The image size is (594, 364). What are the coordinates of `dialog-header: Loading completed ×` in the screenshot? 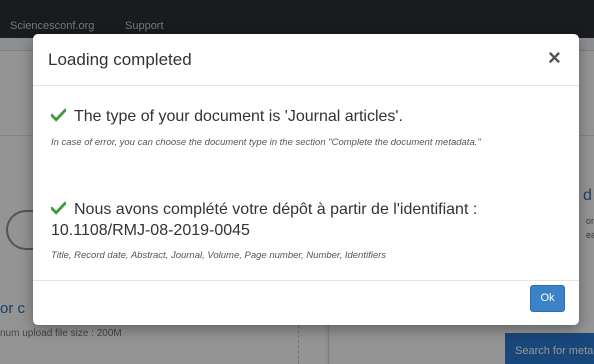 It's located at (306, 60).